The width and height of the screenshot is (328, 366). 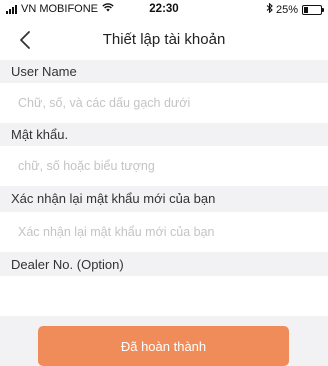 I want to click on dealer-no-field-row, so click(x=164, y=296).